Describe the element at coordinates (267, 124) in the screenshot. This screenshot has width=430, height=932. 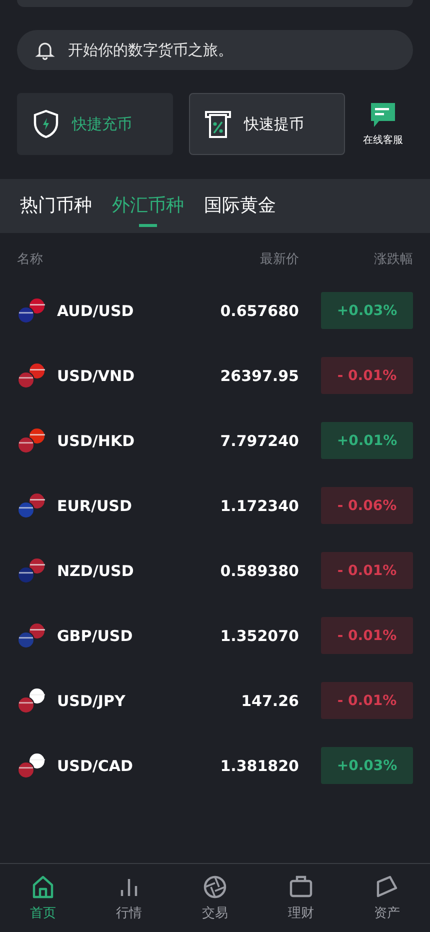
I see `quick-action-button: 快速提币` at that location.